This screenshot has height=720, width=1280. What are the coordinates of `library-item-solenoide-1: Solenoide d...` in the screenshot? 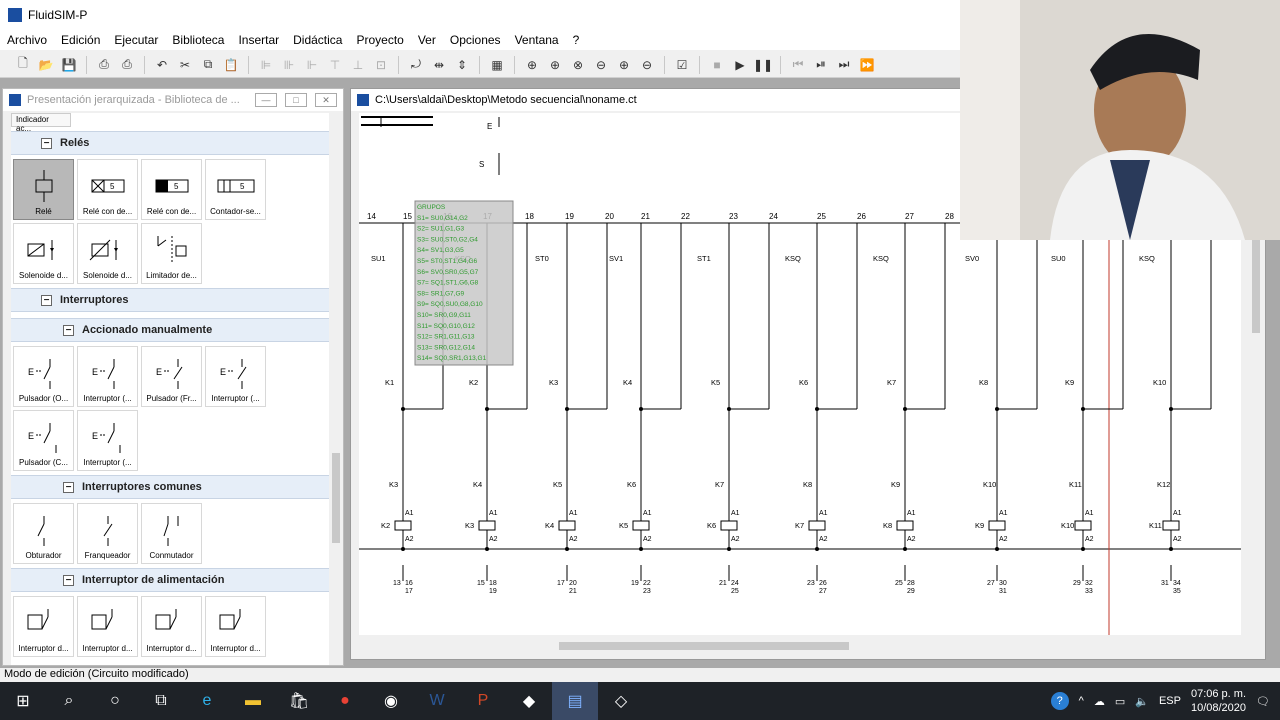 It's located at (43, 253).